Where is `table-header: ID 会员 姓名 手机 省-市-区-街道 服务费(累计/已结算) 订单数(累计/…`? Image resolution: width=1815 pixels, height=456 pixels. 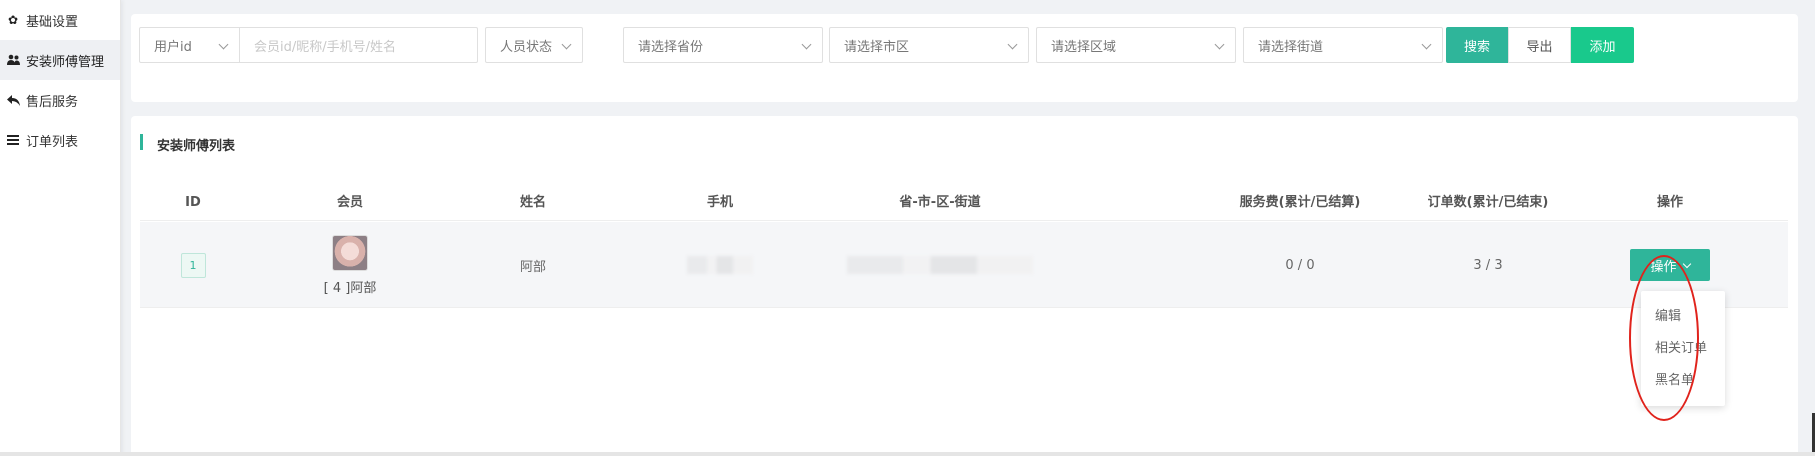
table-header: ID 会员 姓名 手机 省-市-区-街道 服务费(累计/已结算) 订单数(累计/… is located at coordinates (964, 202).